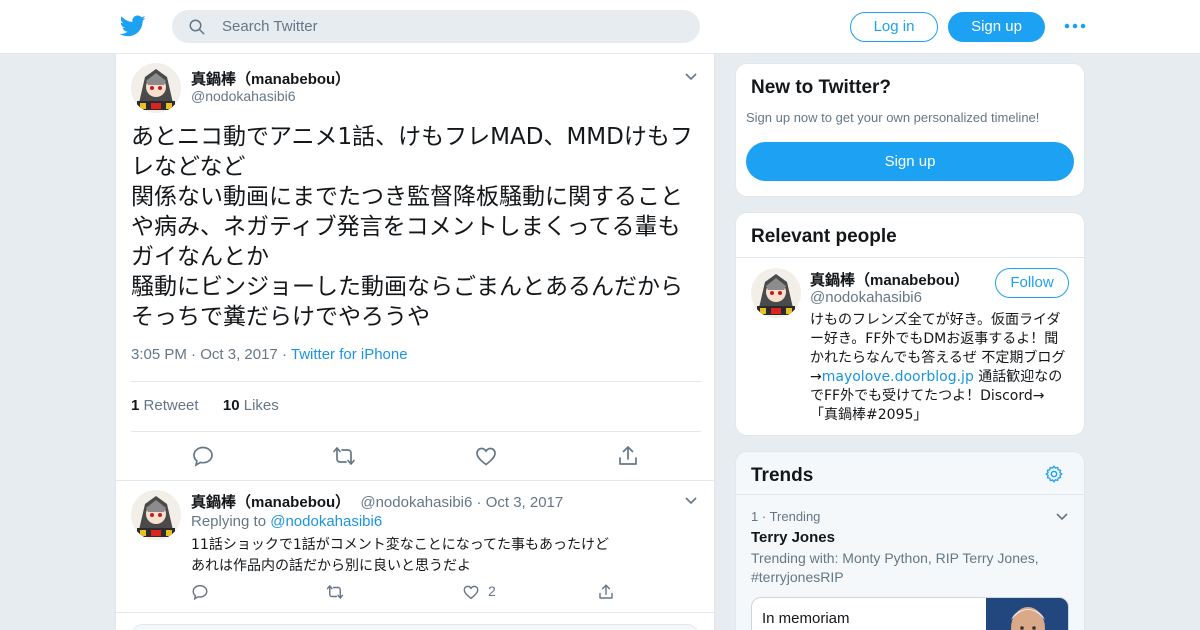 This screenshot has width=1200, height=630. What do you see at coordinates (492, 591) in the screenshot?
I see `reply-like-count: 2` at bounding box center [492, 591].